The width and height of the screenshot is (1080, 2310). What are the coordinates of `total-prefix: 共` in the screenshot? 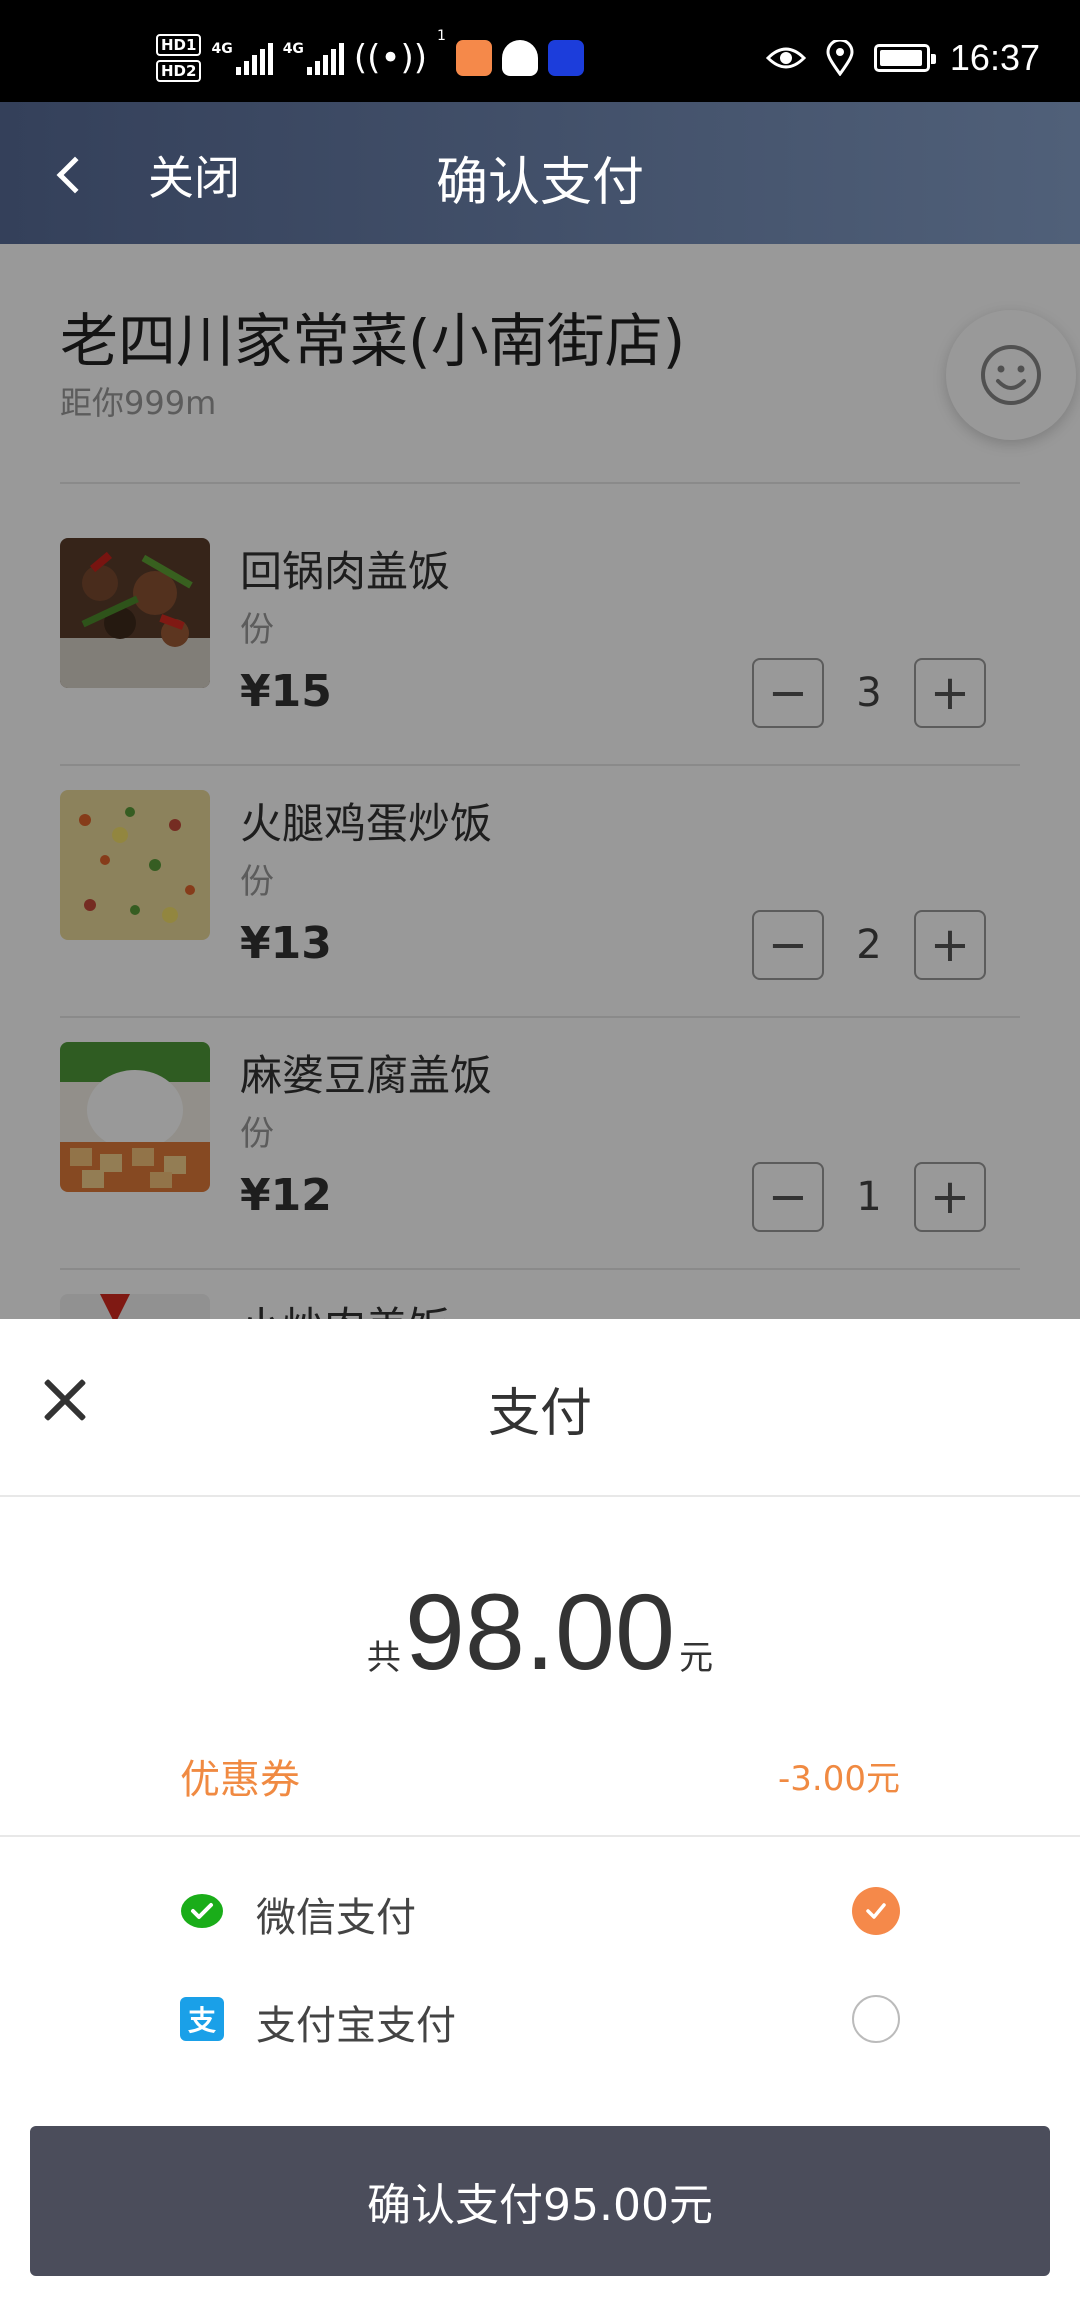 It's located at (383, 1658).